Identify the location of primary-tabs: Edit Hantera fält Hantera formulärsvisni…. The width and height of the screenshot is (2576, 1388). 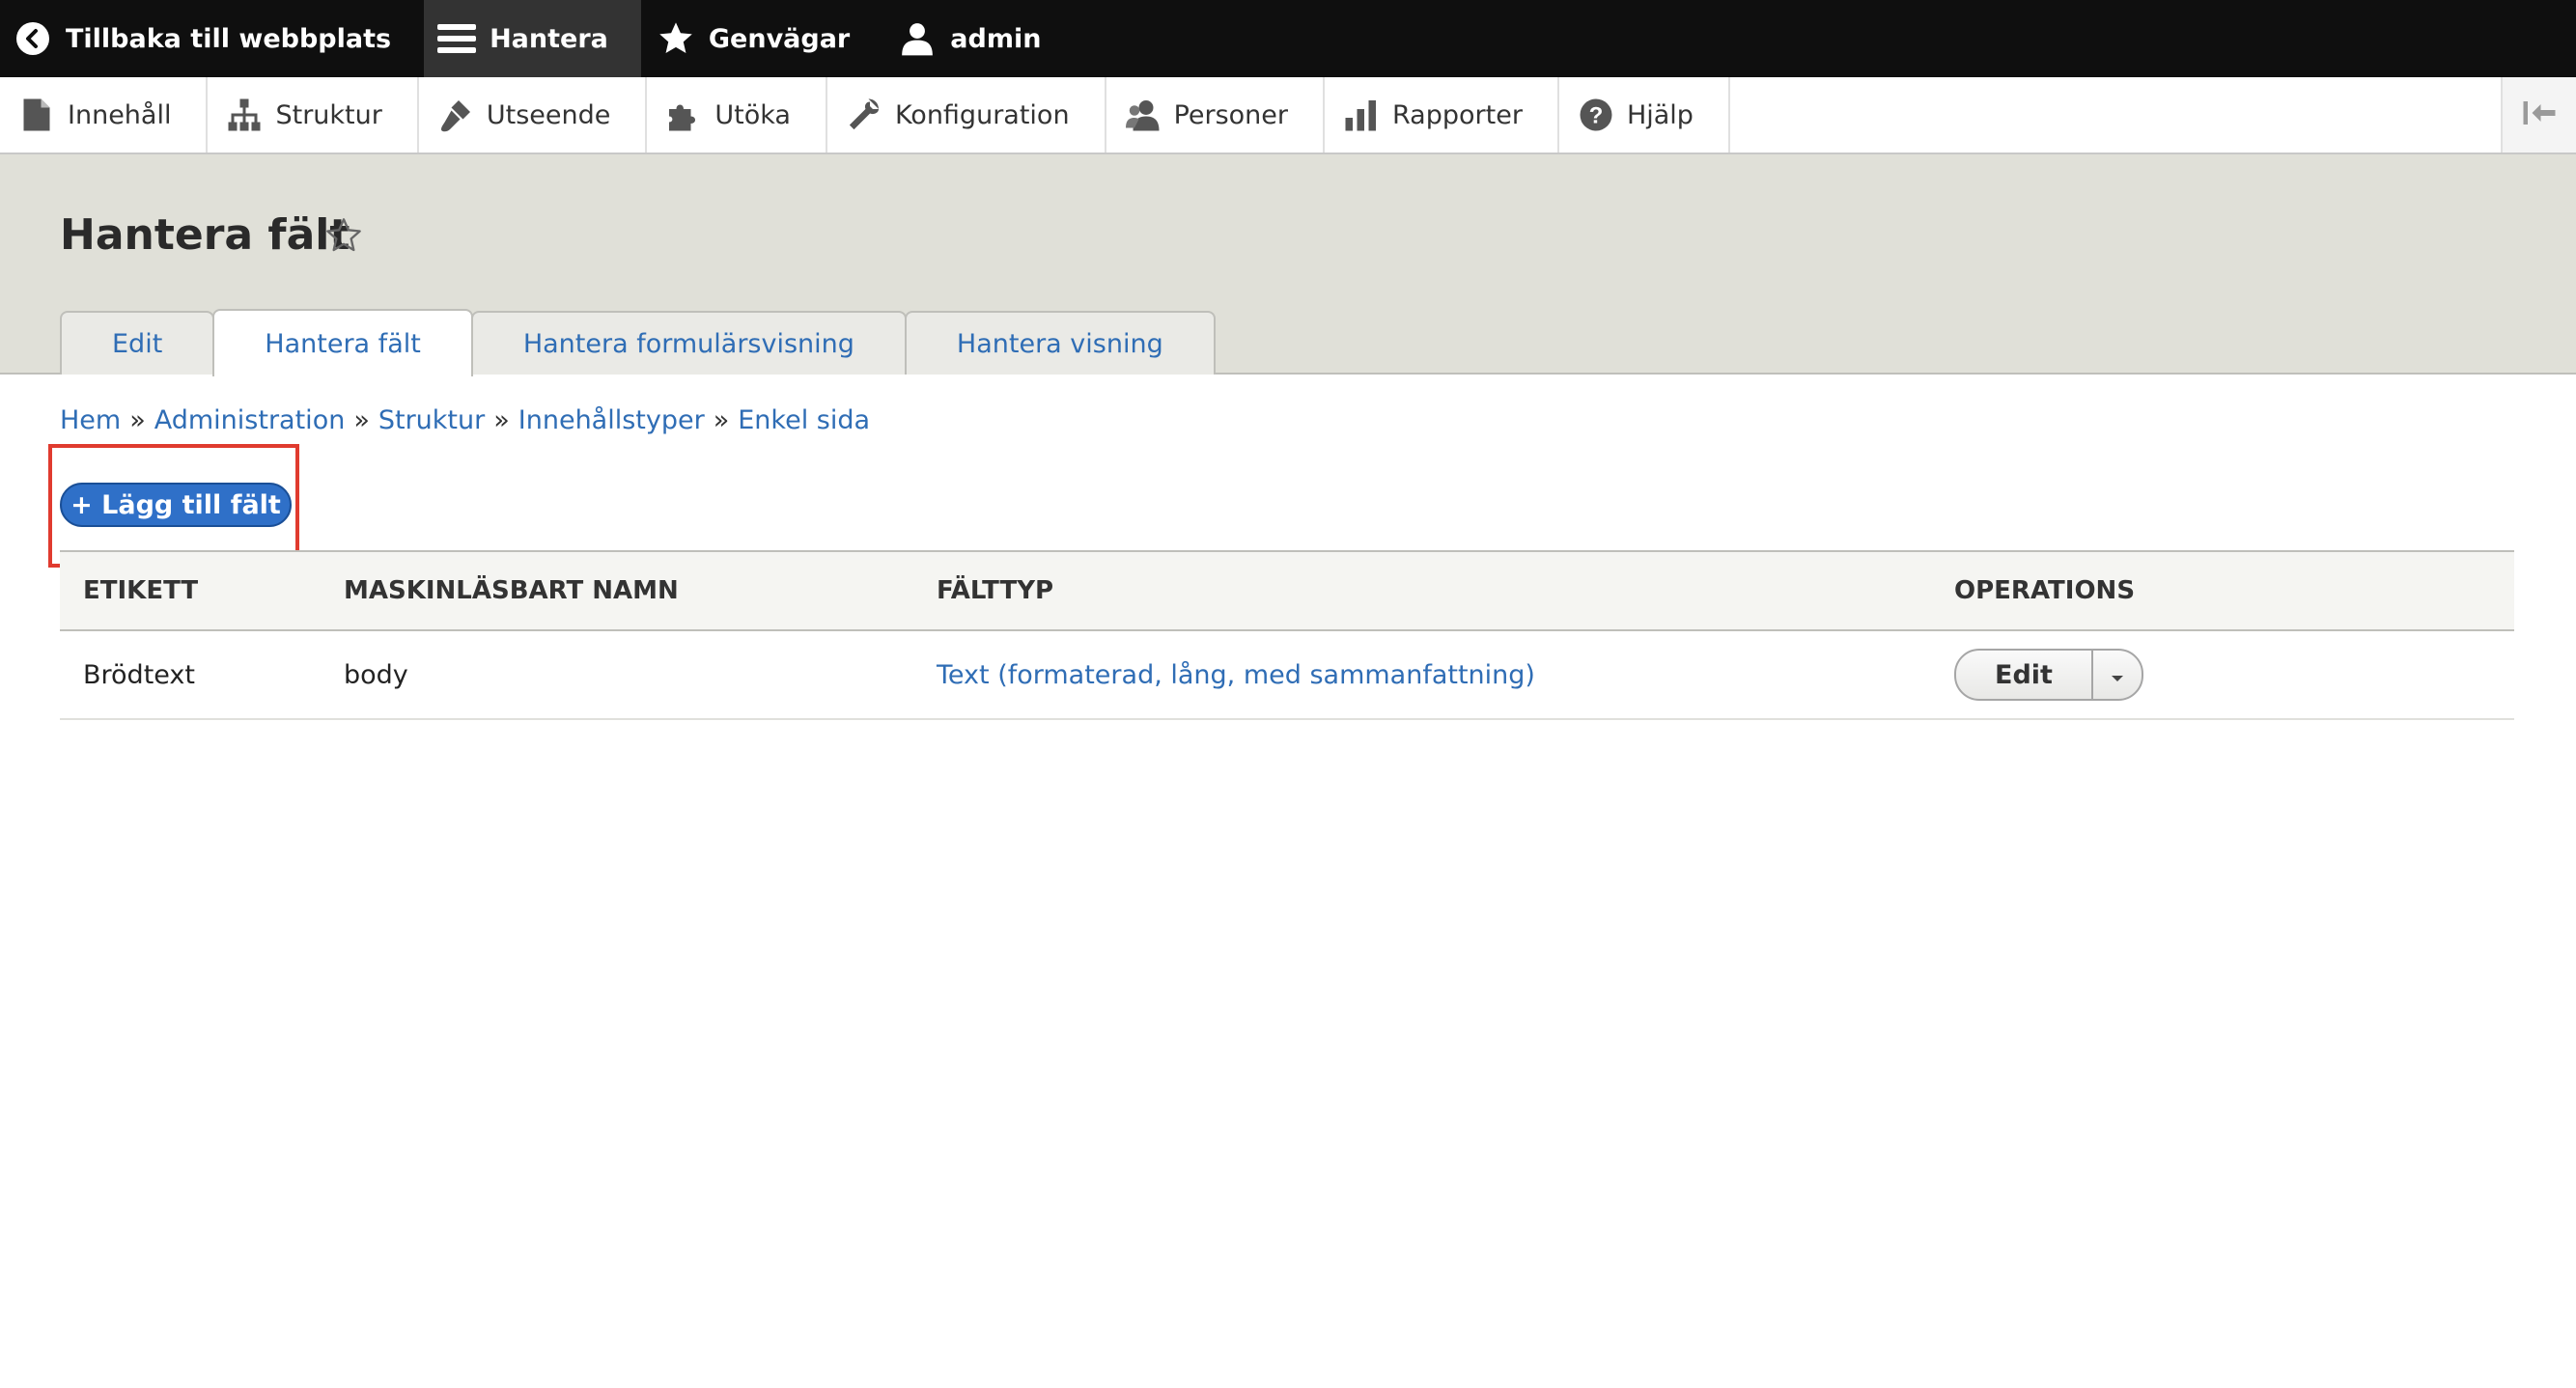
(638, 341).